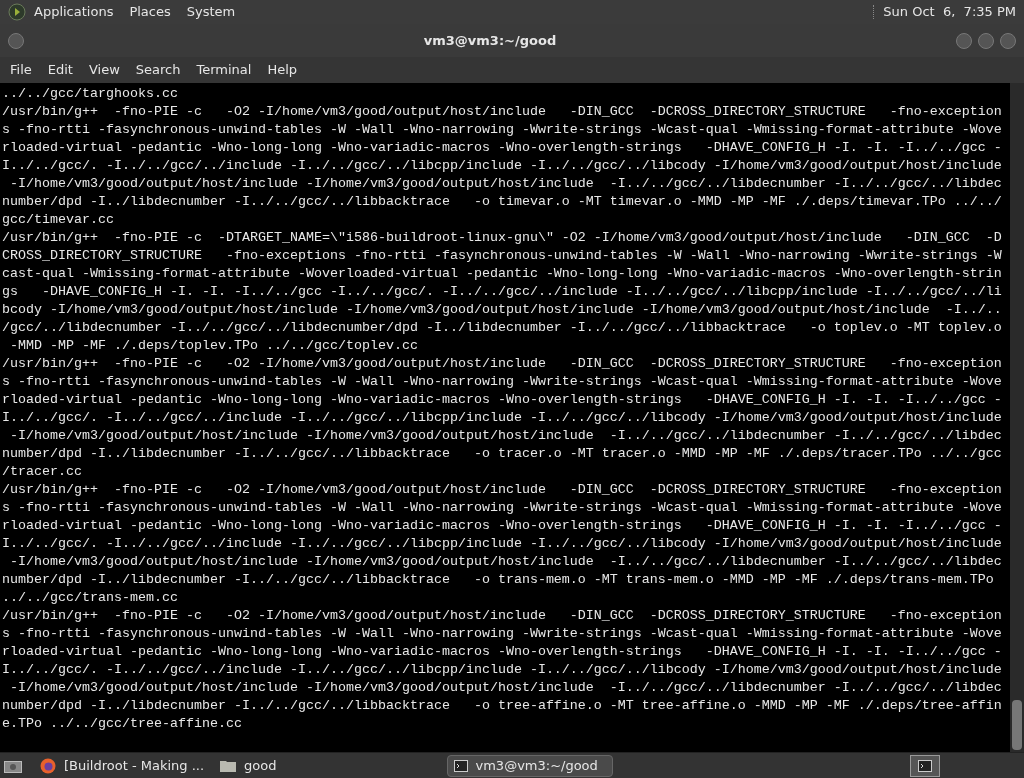 This screenshot has height=778, width=1024. Describe the element at coordinates (60, 70) in the screenshot. I see `menu-item: Edit` at that location.